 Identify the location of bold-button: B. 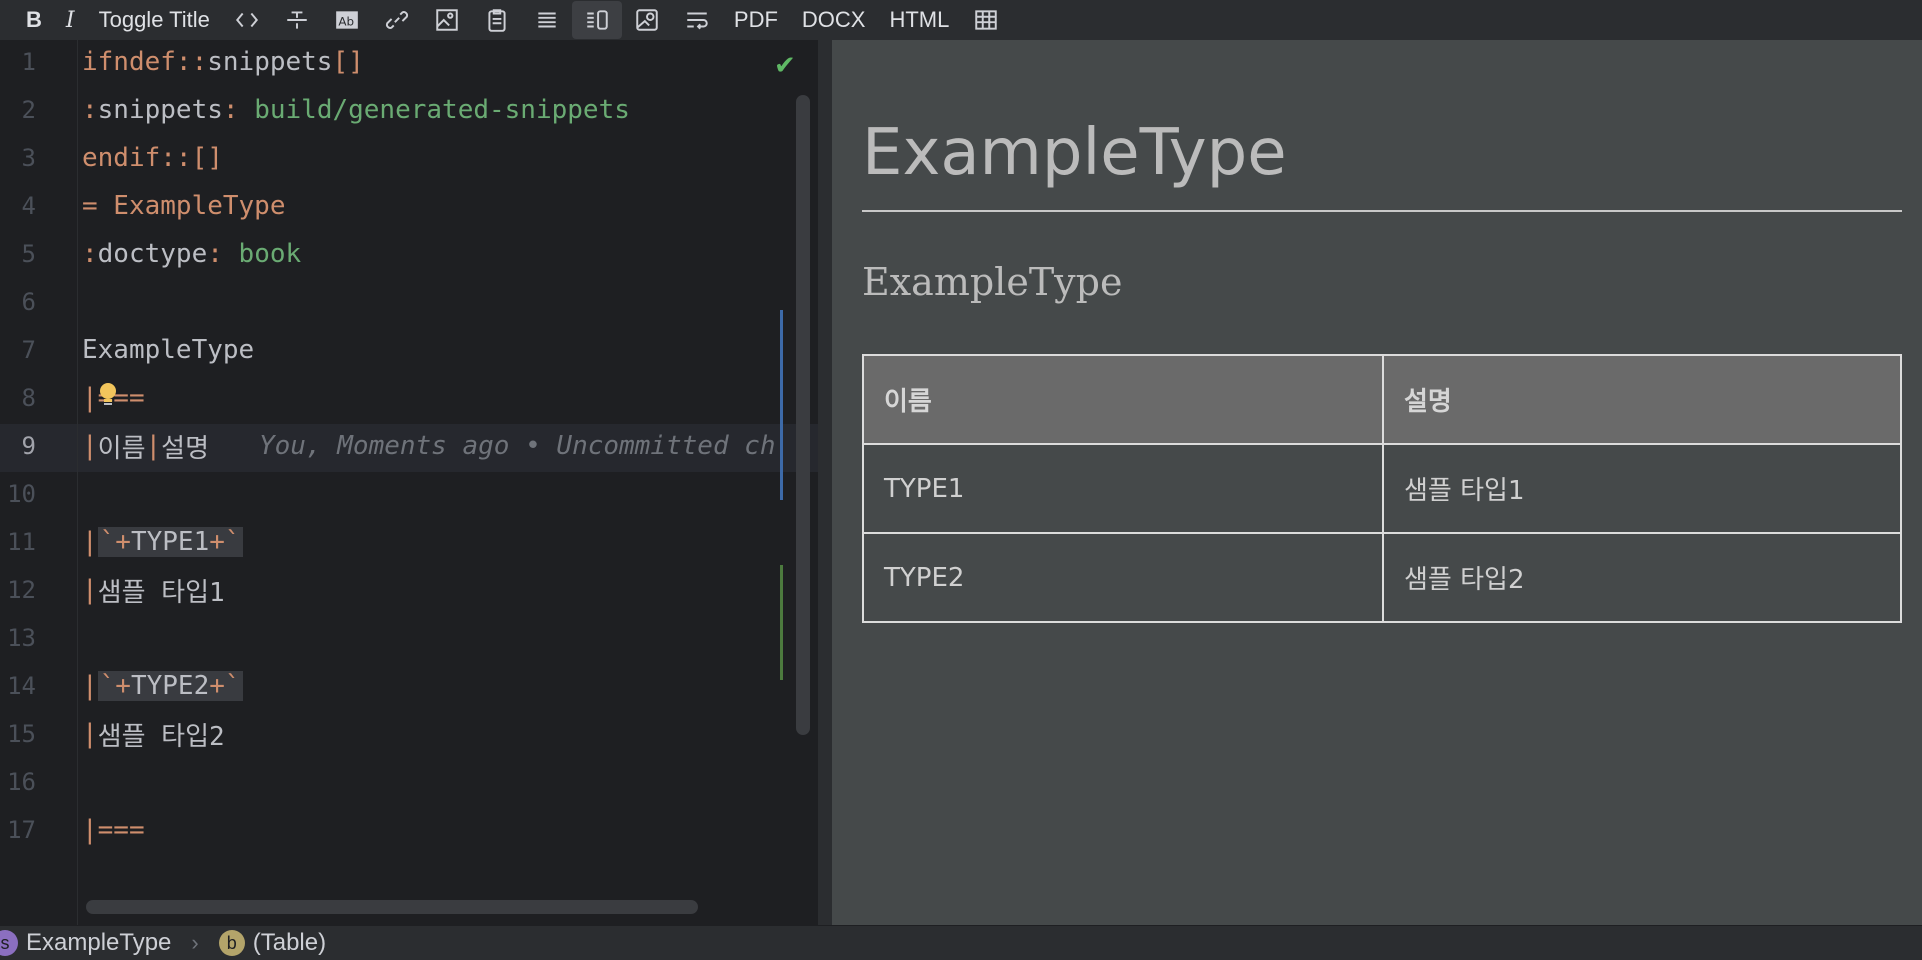
(34, 20).